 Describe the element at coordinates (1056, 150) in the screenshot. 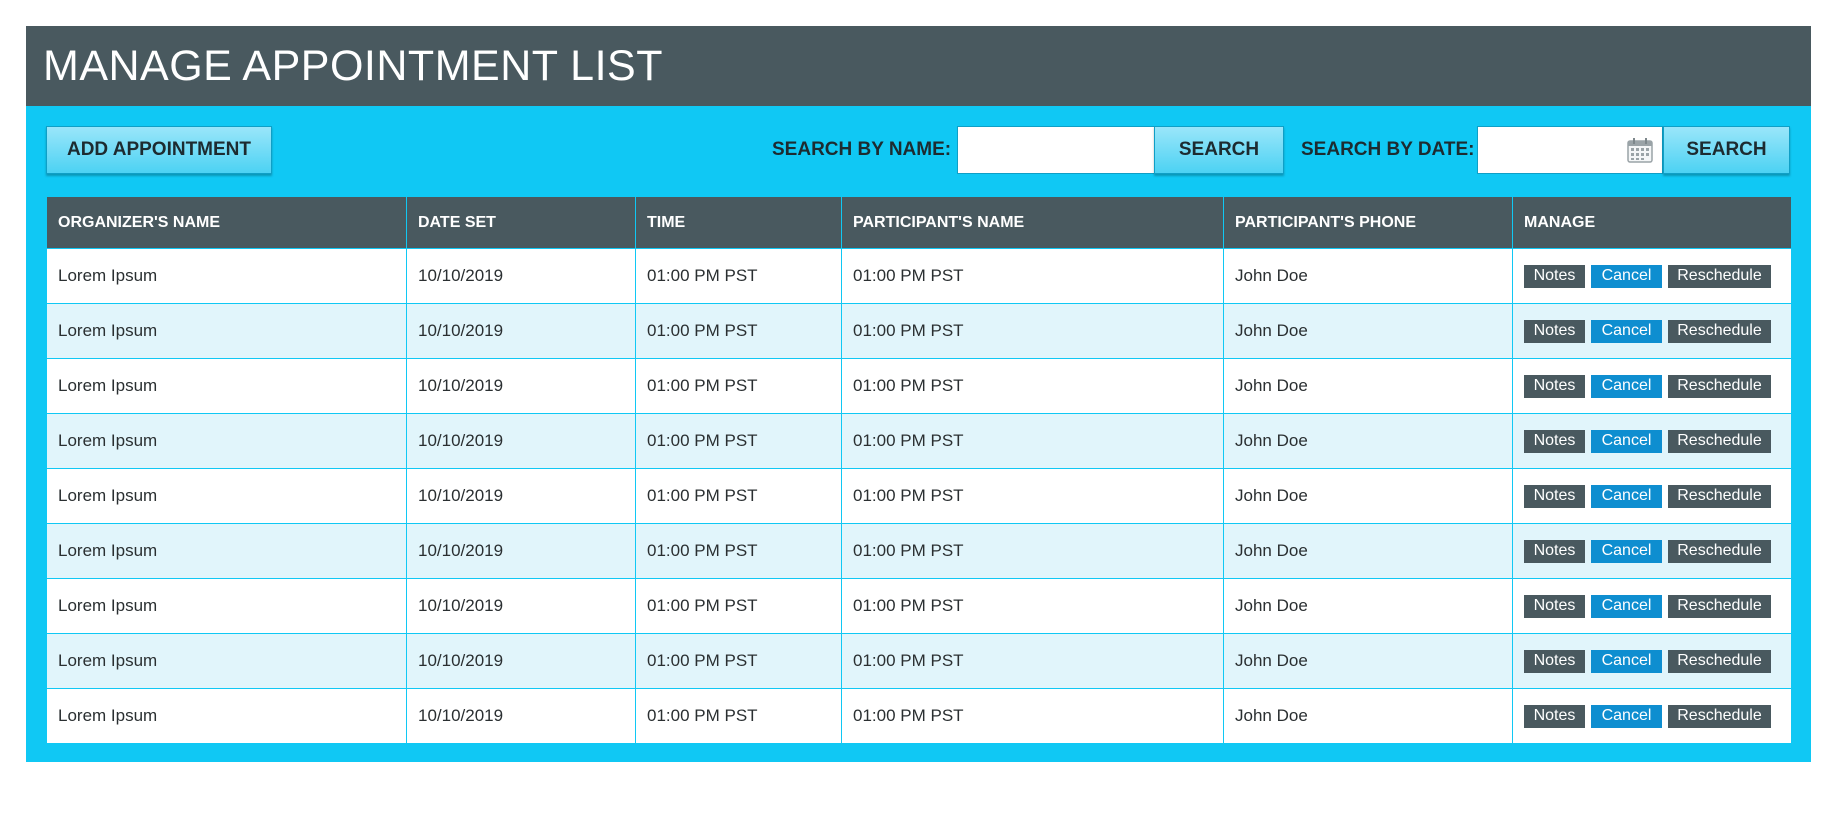

I see `search-name-input` at that location.